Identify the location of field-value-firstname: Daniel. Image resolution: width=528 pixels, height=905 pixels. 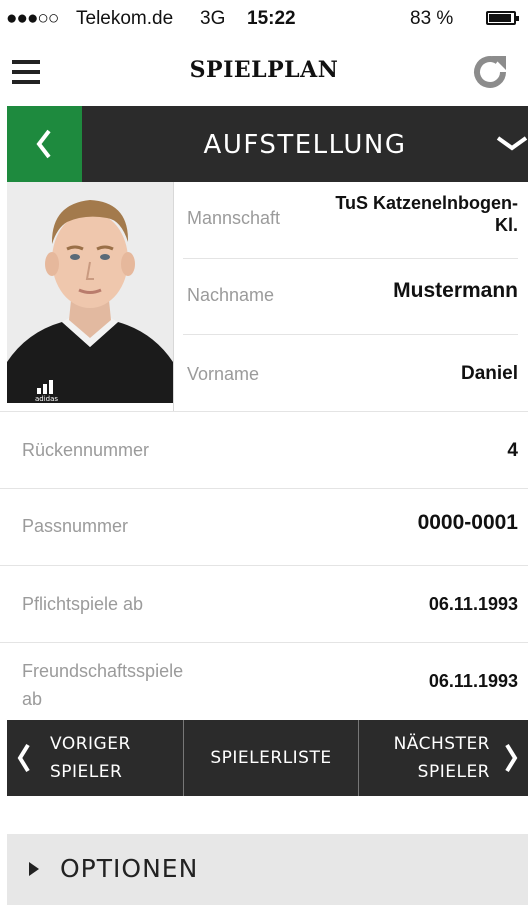
(489, 373).